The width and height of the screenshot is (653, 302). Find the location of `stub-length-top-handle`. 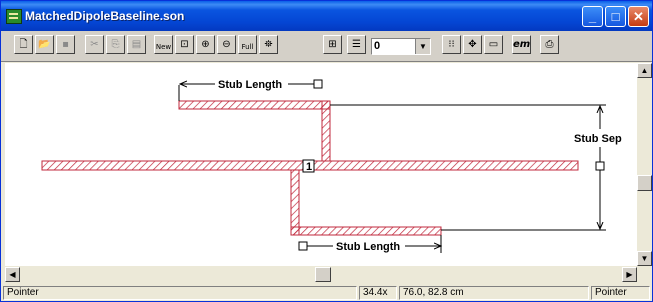

stub-length-top-handle is located at coordinates (318, 84).